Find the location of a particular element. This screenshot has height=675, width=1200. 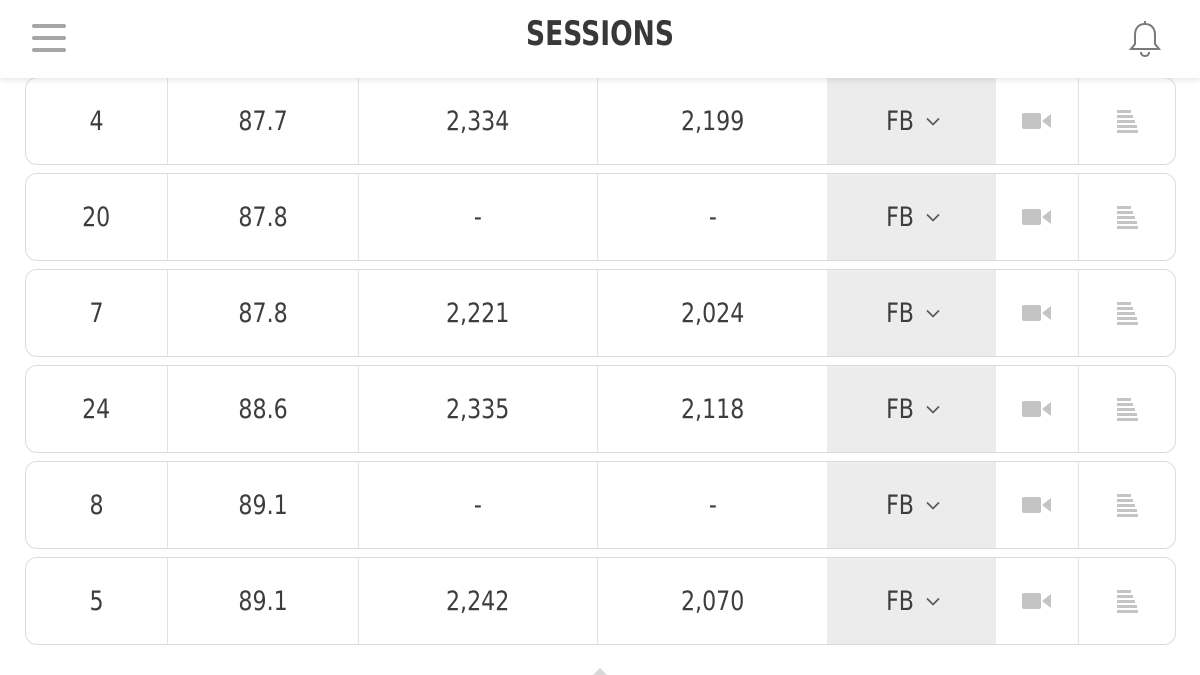

session-col3-cell: 2,335 is located at coordinates (478, 409).